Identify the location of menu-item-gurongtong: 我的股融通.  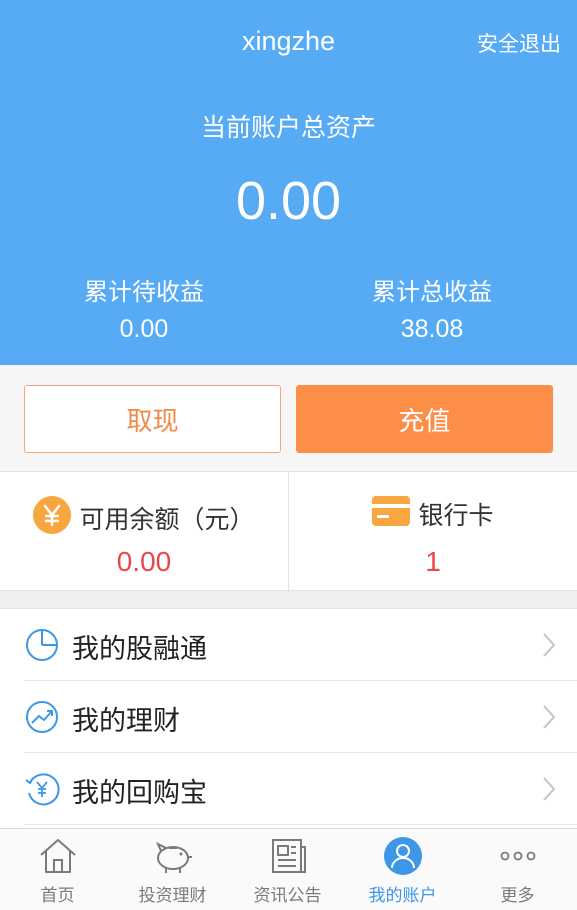
(288, 645).